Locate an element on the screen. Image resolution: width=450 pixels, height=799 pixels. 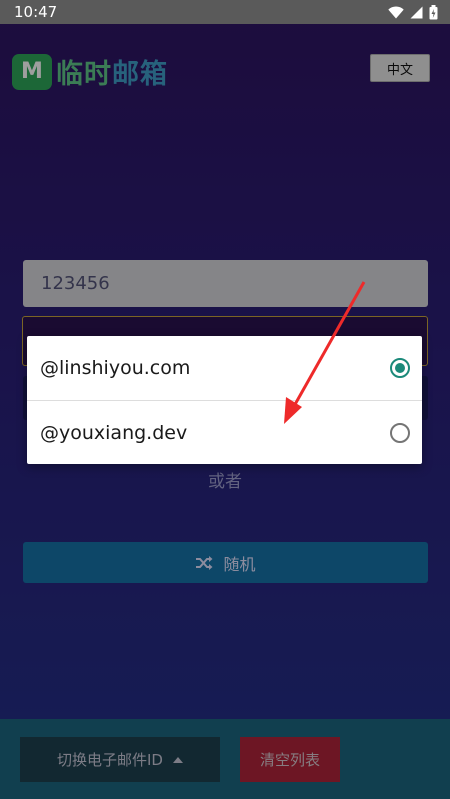
domain-option-label: @youxiang.dev is located at coordinates (114, 432).